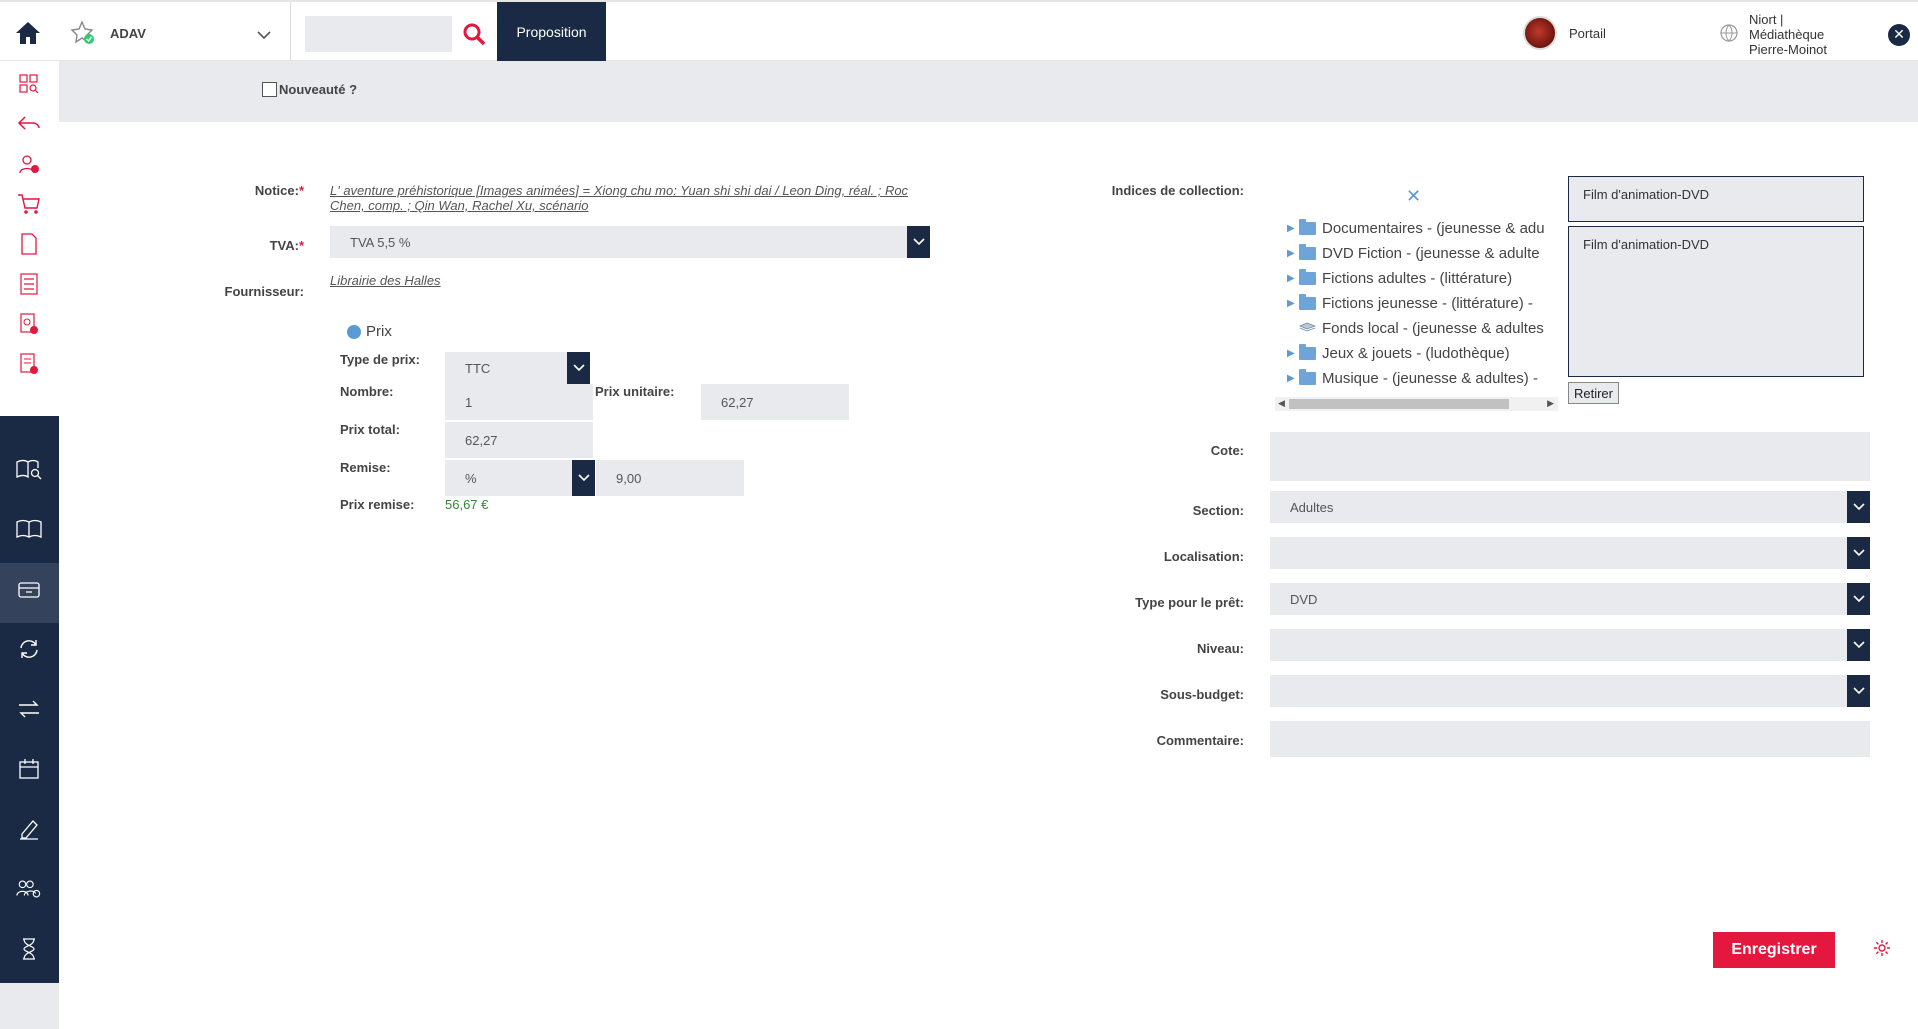 Image resolution: width=1918 pixels, height=1029 pixels. I want to click on open-book-icon, so click(29, 529).